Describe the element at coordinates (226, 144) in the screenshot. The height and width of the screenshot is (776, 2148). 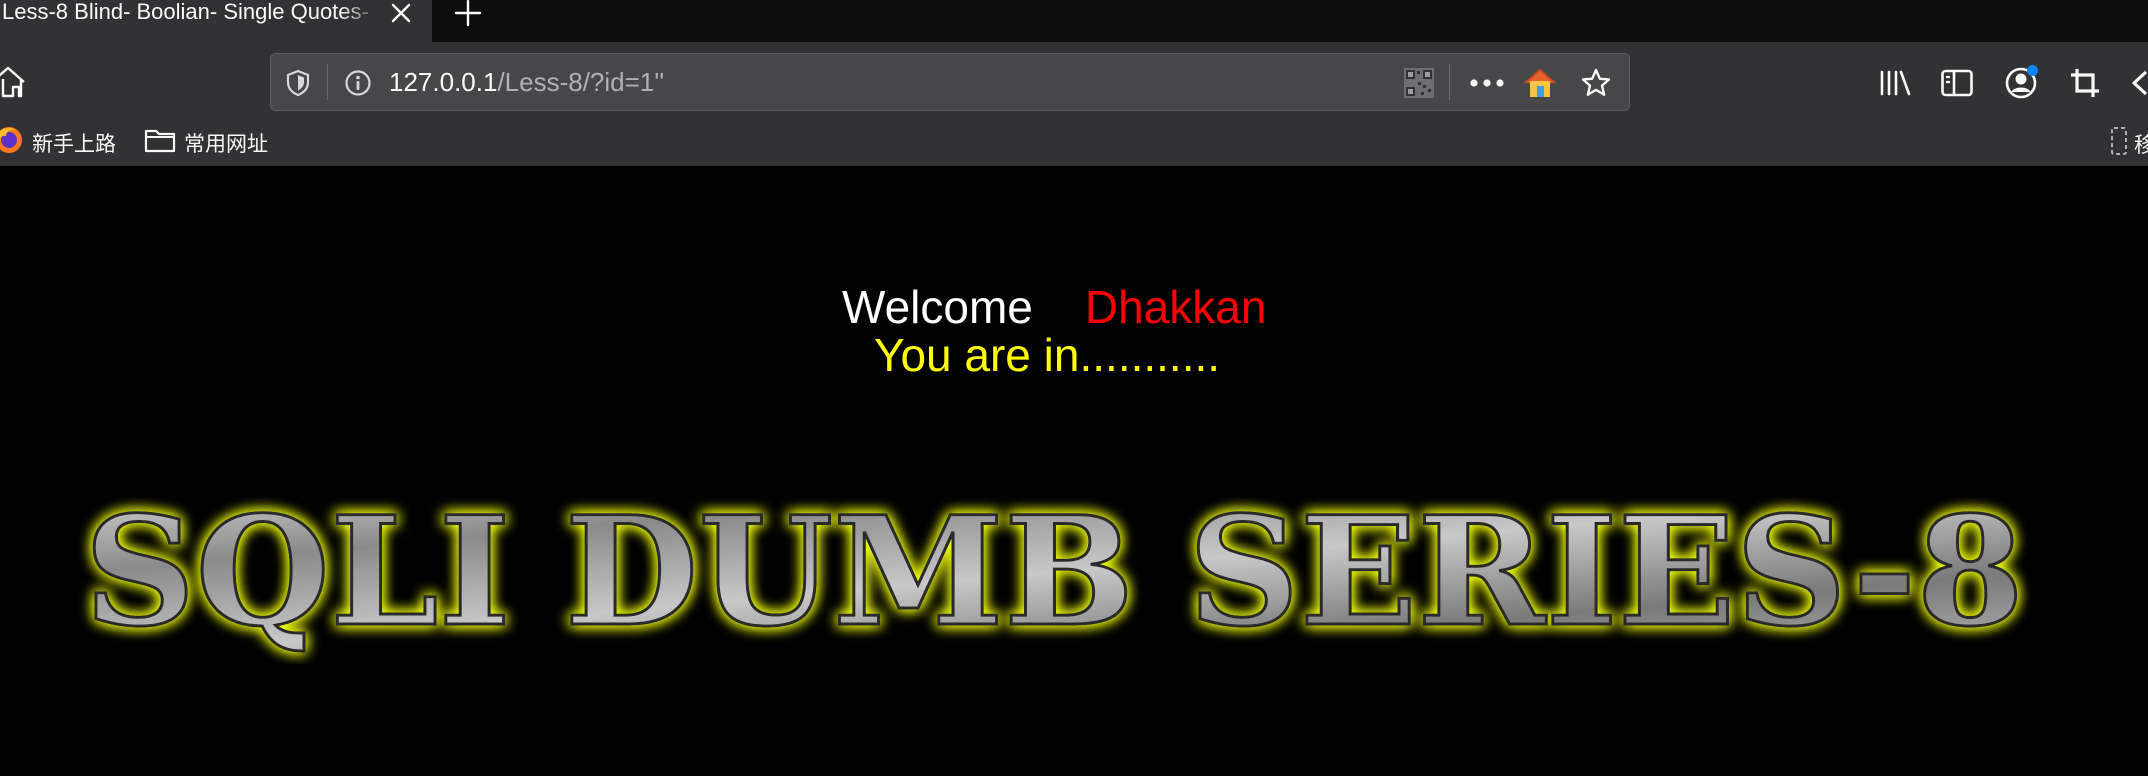
I see `bookmark-label: 常用网址` at that location.